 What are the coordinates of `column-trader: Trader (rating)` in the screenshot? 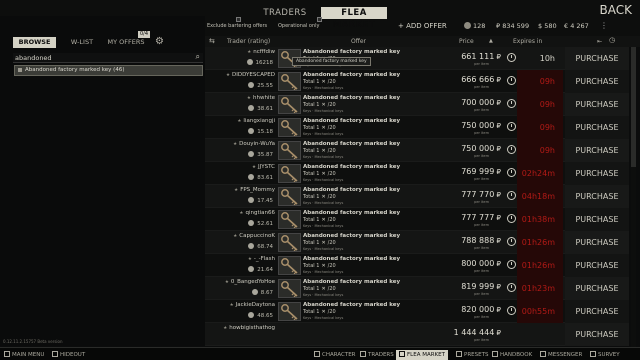 It's located at (248, 41).